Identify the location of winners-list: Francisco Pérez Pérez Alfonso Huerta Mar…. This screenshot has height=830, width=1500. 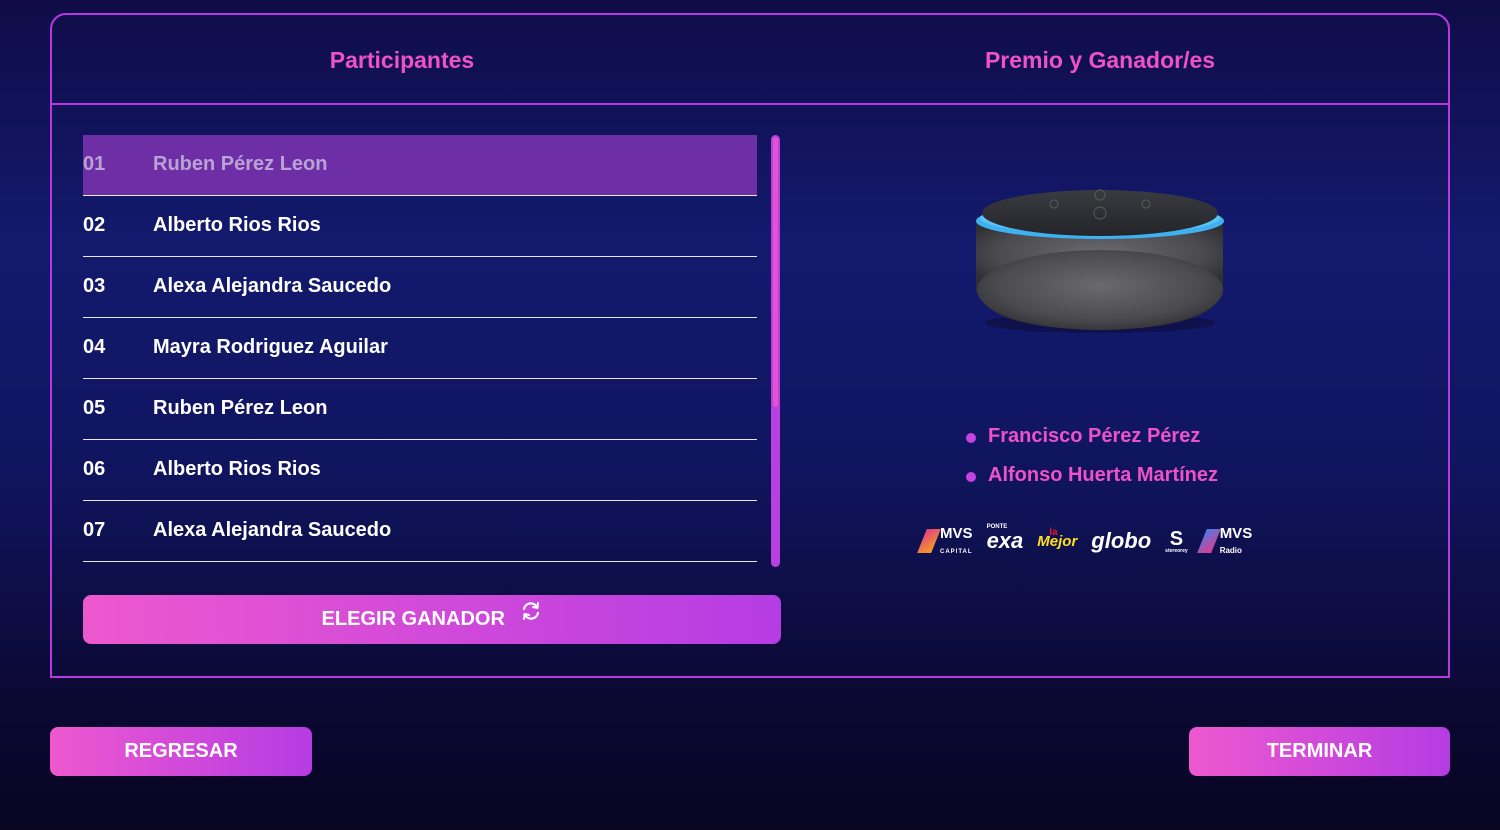
(1092, 464).